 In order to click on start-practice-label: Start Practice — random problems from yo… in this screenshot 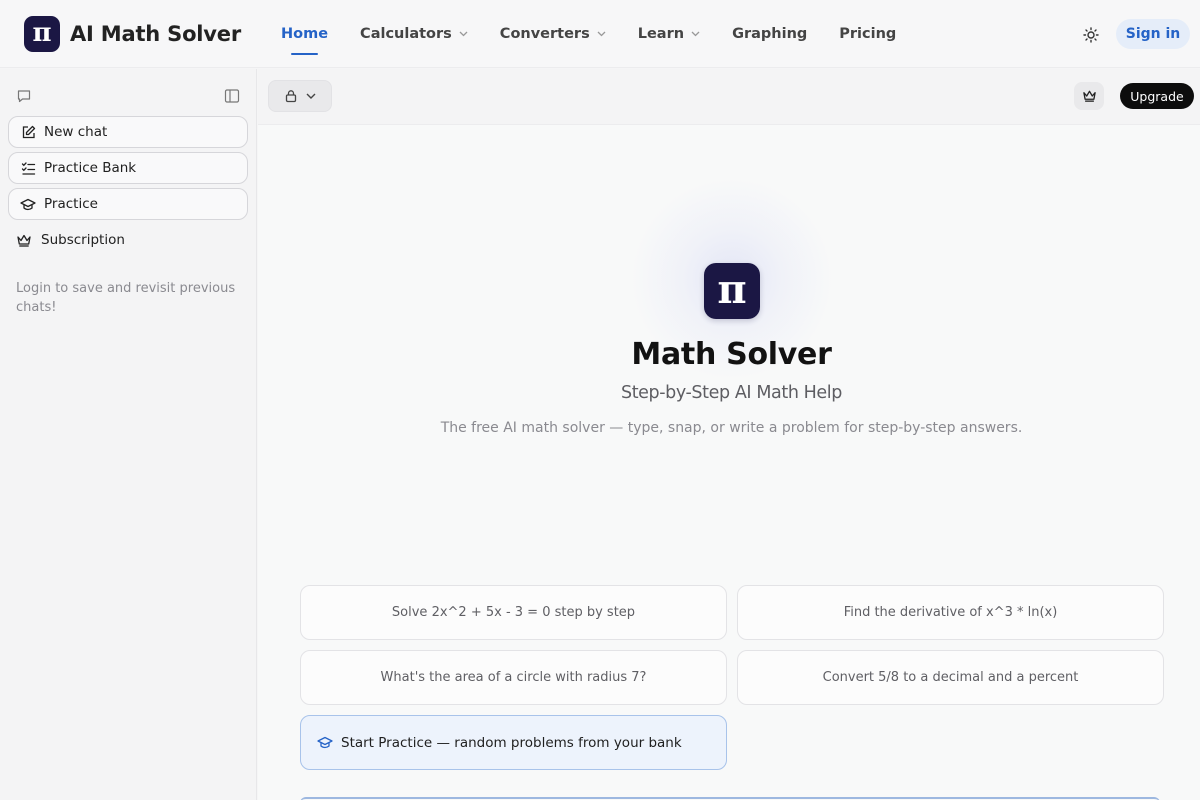, I will do `click(511, 742)`.